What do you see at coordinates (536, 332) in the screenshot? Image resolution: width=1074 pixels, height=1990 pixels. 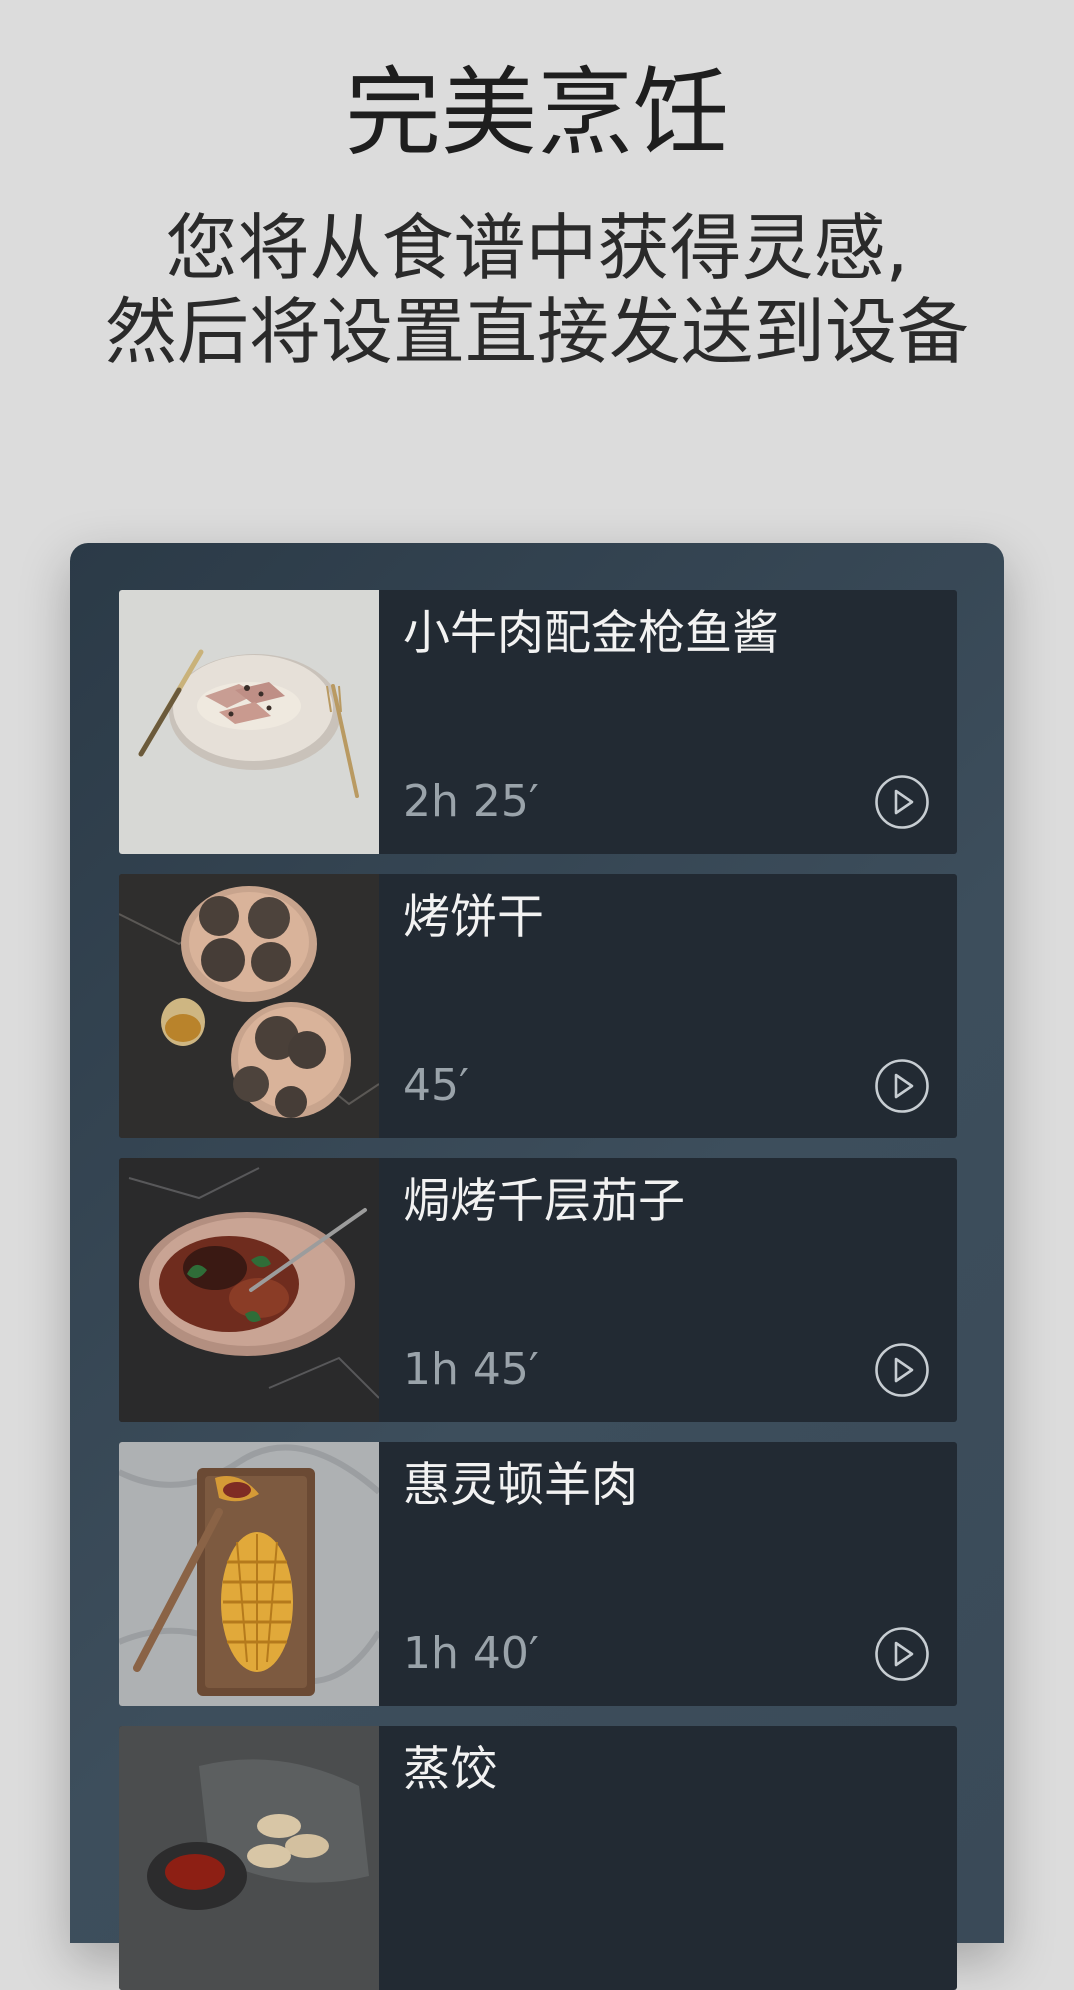 I see `subtitle-line-2: 然后将设置直接发送到设备` at bounding box center [536, 332].